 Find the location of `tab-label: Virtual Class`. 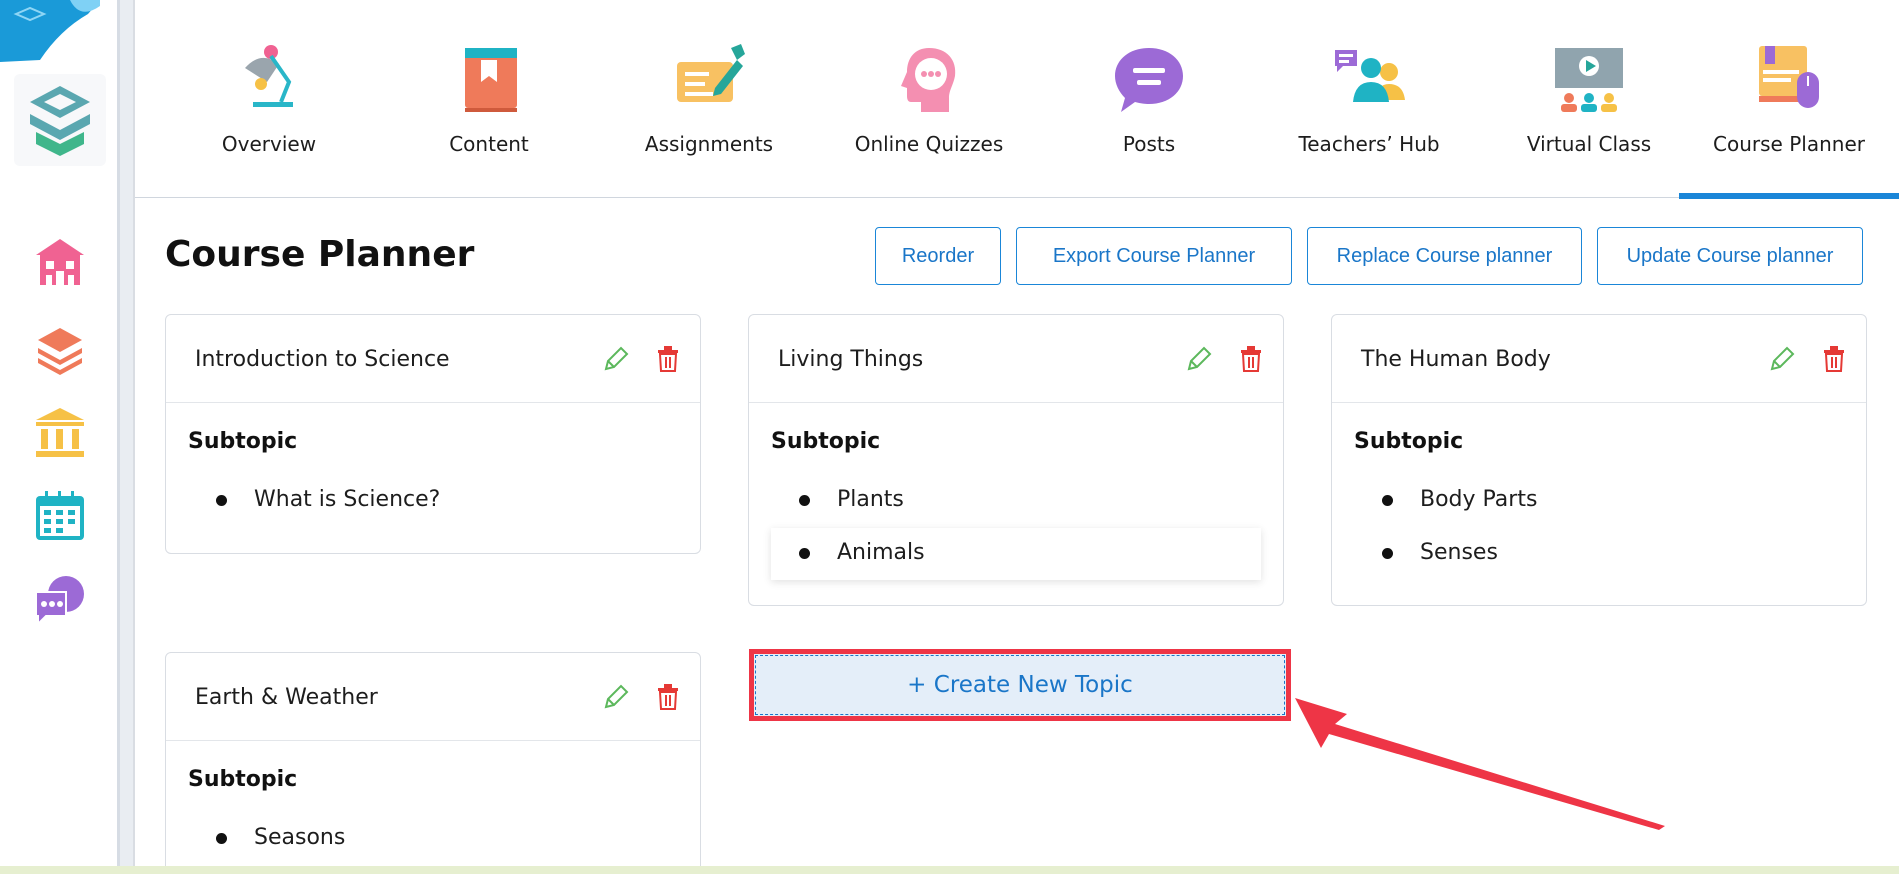

tab-label: Virtual Class is located at coordinates (1589, 144).